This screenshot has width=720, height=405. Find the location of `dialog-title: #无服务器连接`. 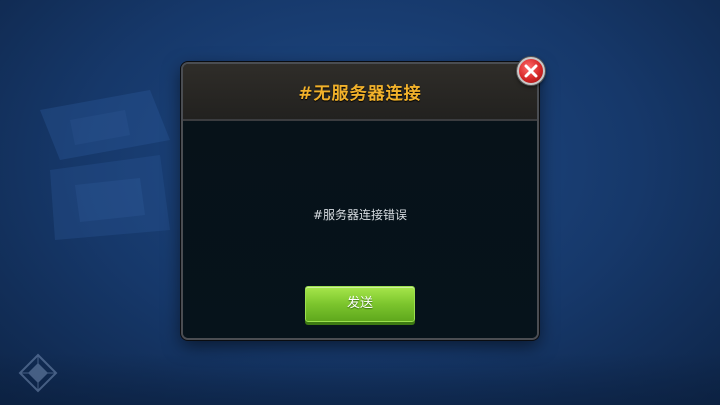

dialog-title: #无服务器连接 is located at coordinates (360, 94).